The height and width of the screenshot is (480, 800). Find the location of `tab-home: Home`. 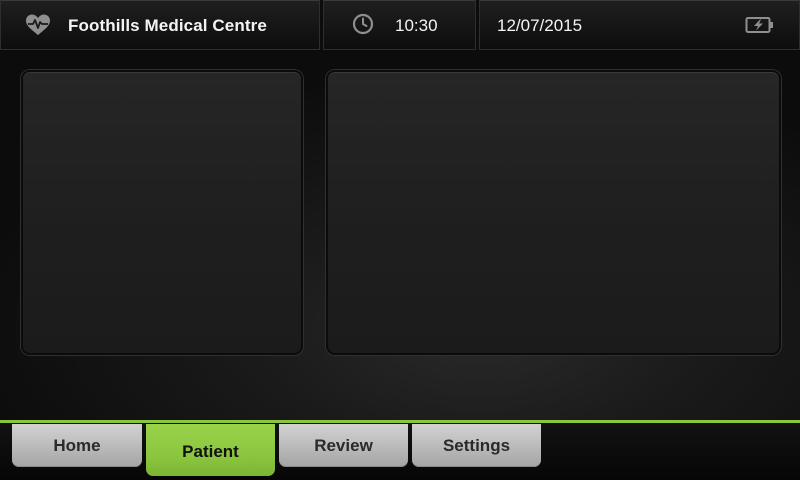

tab-home: Home is located at coordinates (77, 445).